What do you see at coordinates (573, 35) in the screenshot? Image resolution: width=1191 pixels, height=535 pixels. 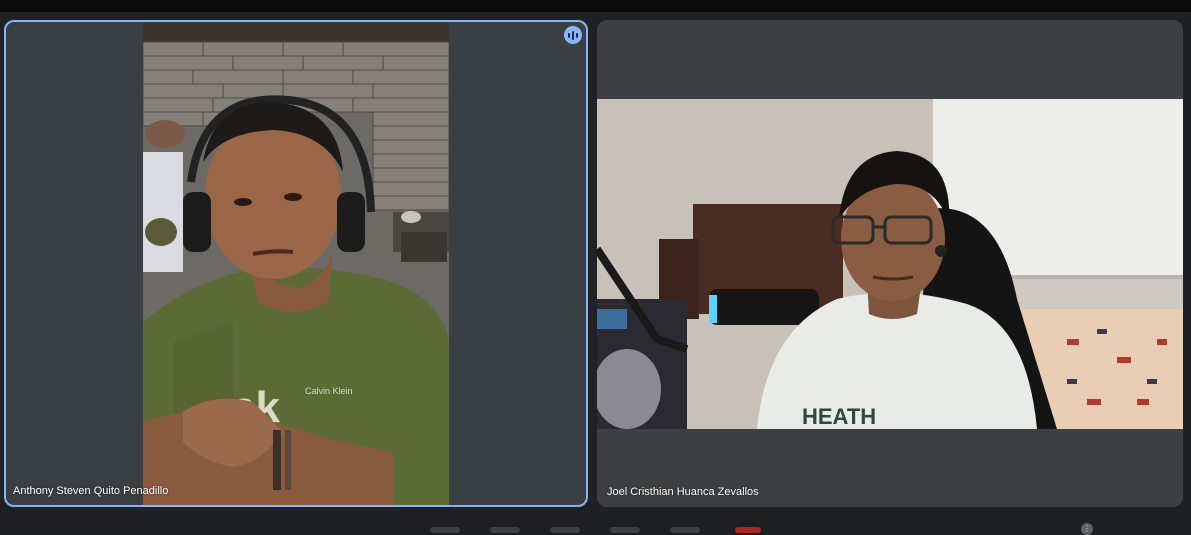 I see `audio-wave-icon` at bounding box center [573, 35].